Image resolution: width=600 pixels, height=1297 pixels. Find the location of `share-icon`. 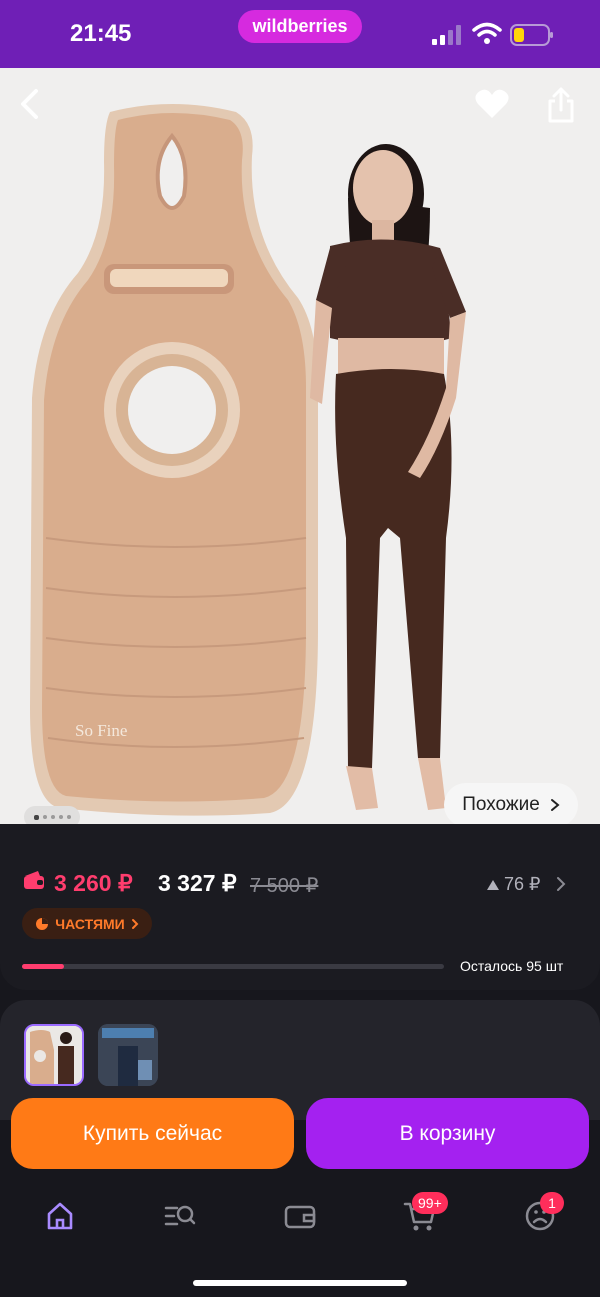

share-icon is located at coordinates (561, 105).